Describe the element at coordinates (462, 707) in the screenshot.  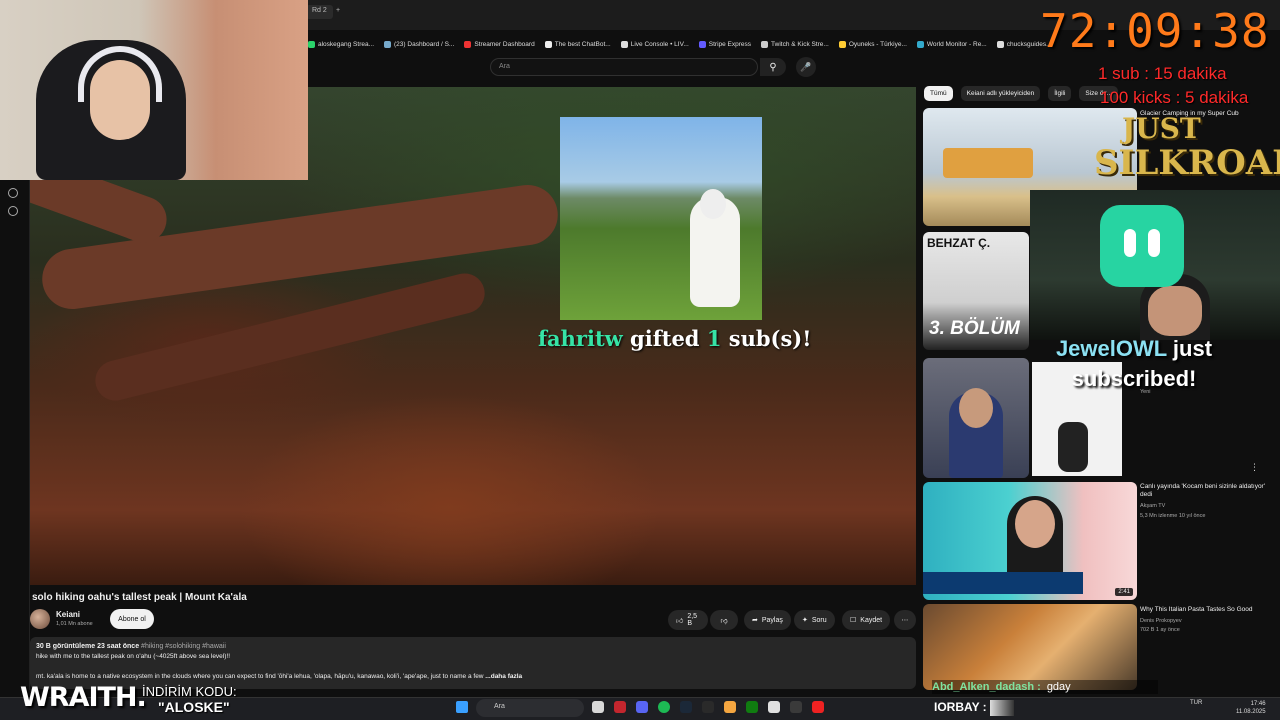
I see `windows-start-icon` at that location.